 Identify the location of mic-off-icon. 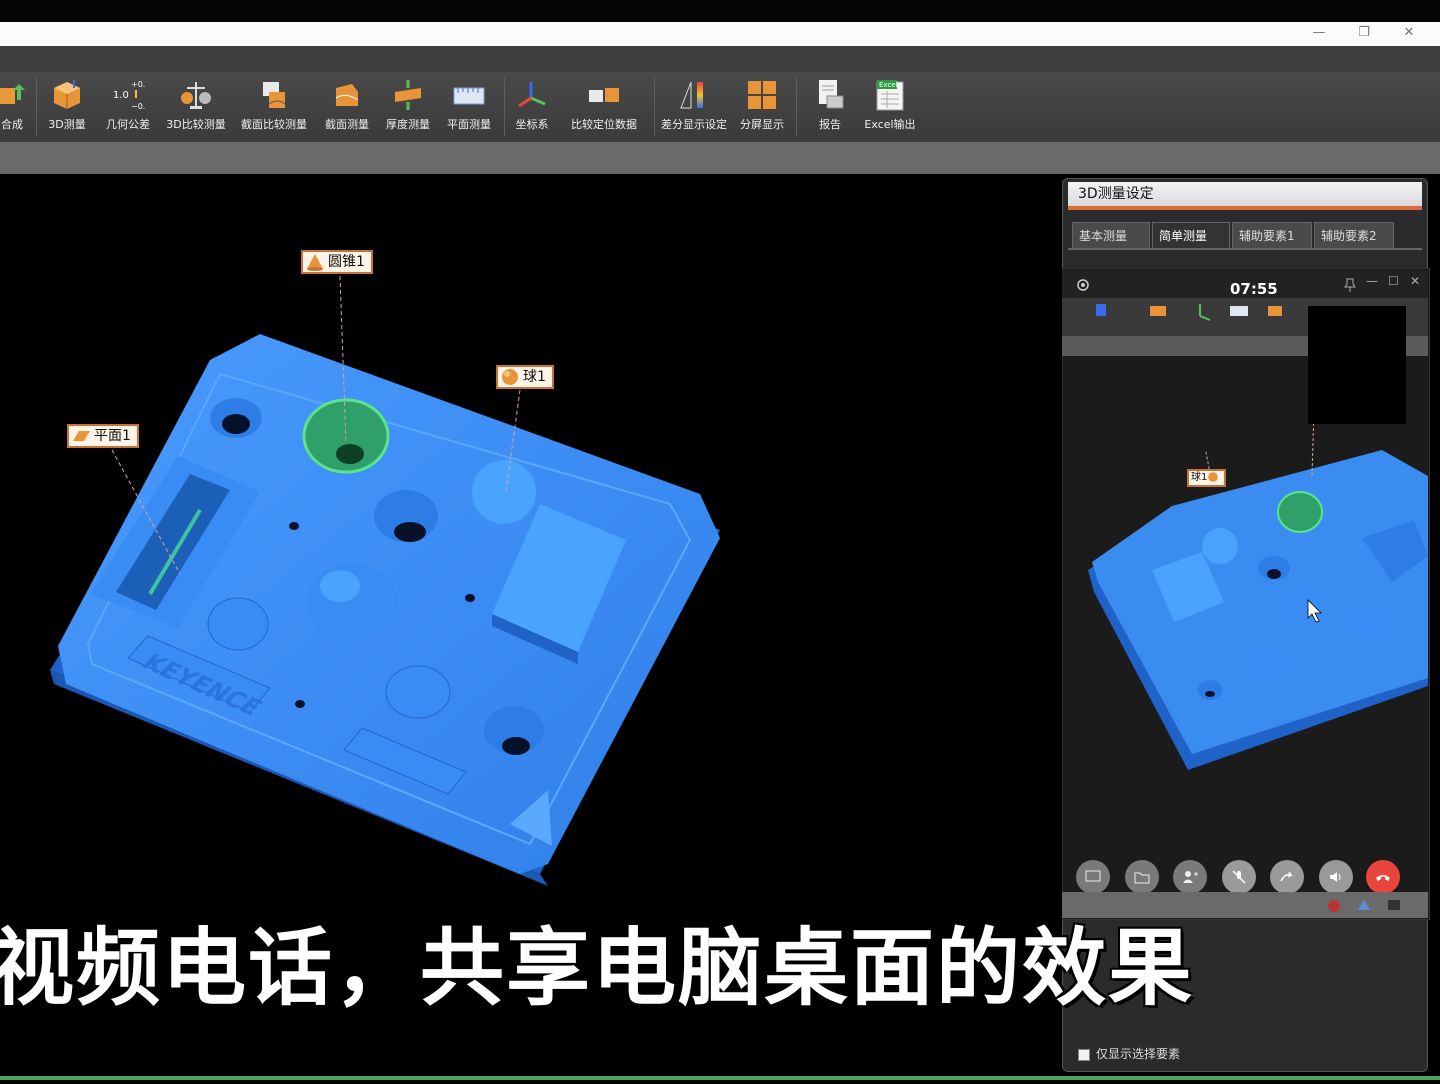
(1239, 877).